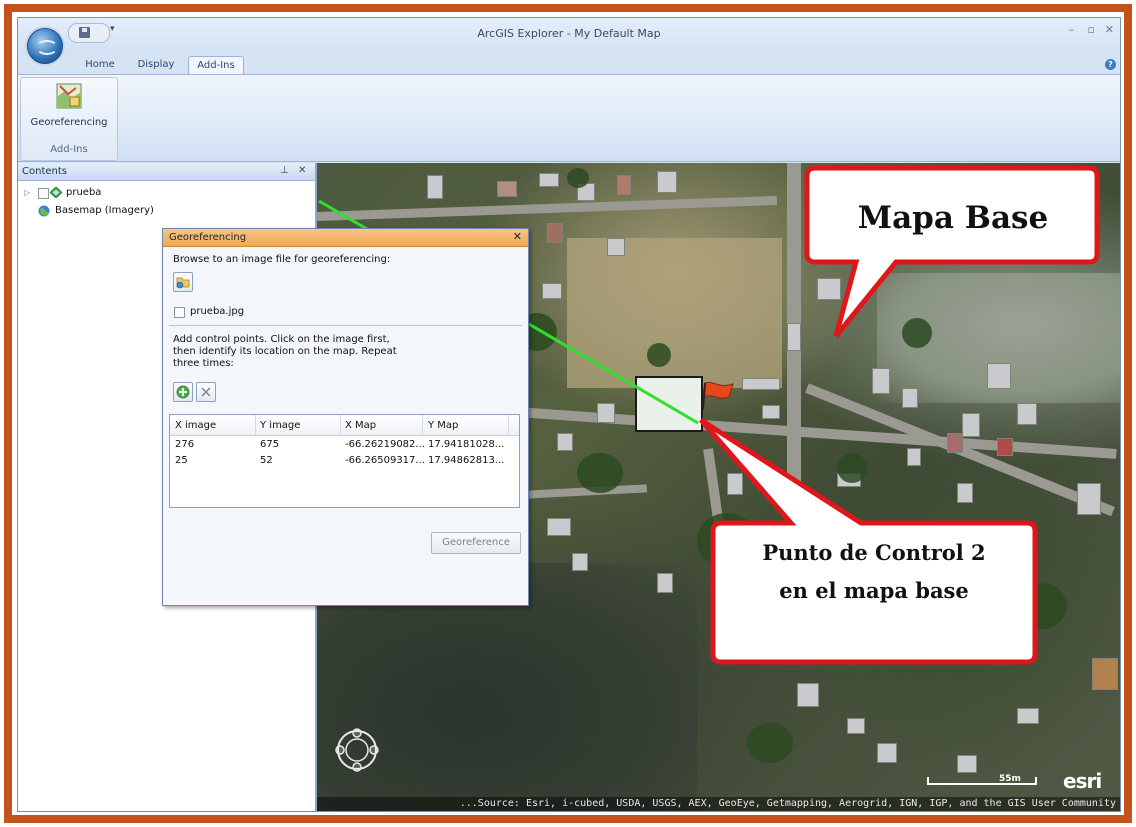  I want to click on table-cell: 276, so click(185, 444).